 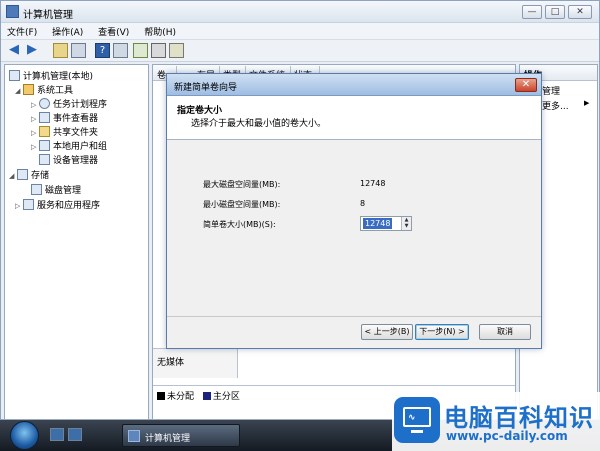 What do you see at coordinates (75, 434) in the screenshot?
I see `switch-windows-icon` at bounding box center [75, 434].